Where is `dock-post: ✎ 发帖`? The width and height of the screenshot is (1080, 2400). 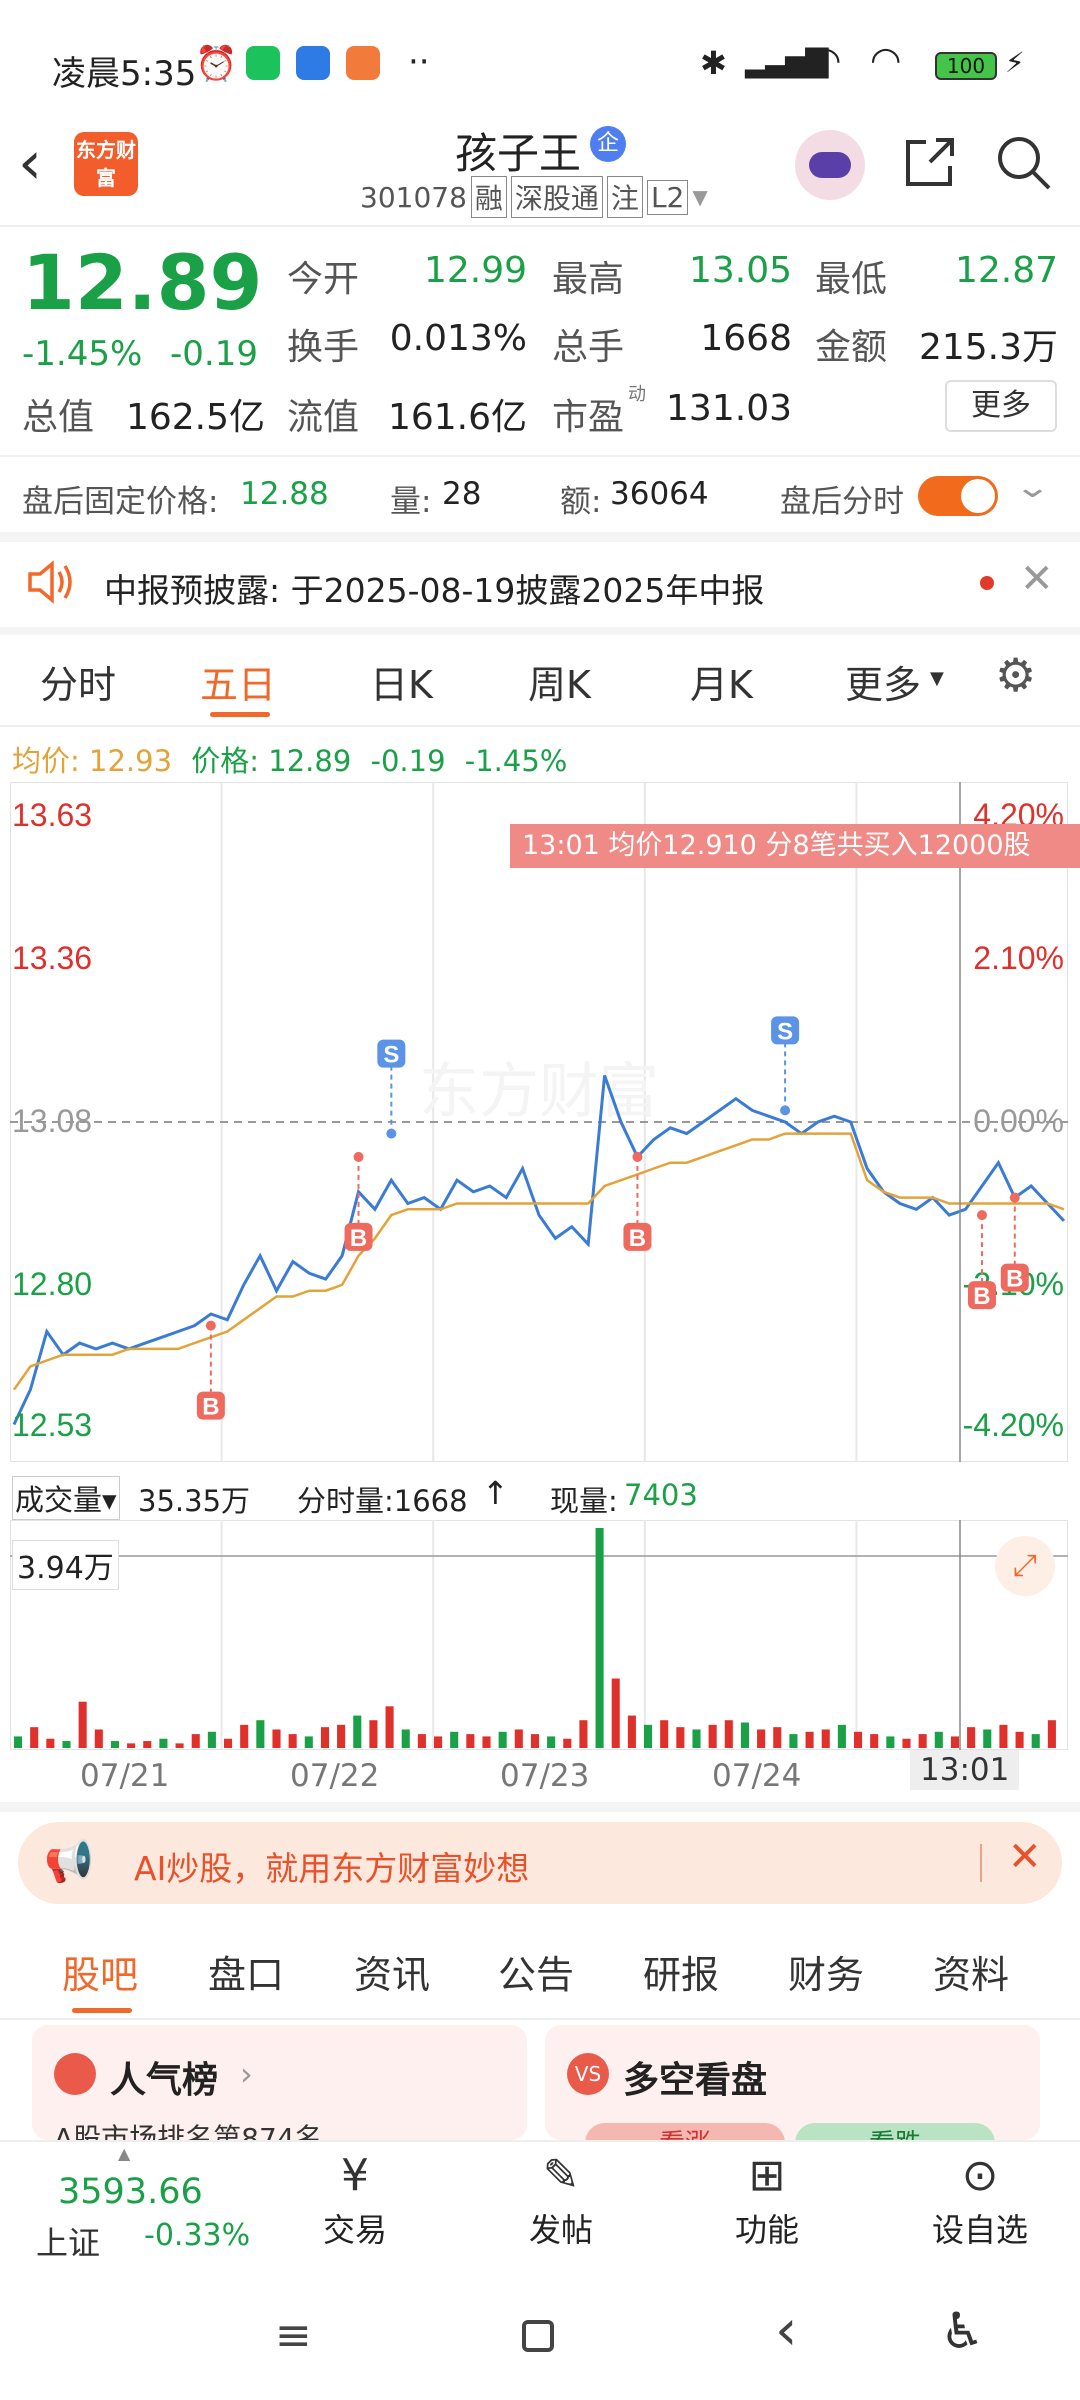
dock-post: ✎ 发帖 is located at coordinates (561, 2210).